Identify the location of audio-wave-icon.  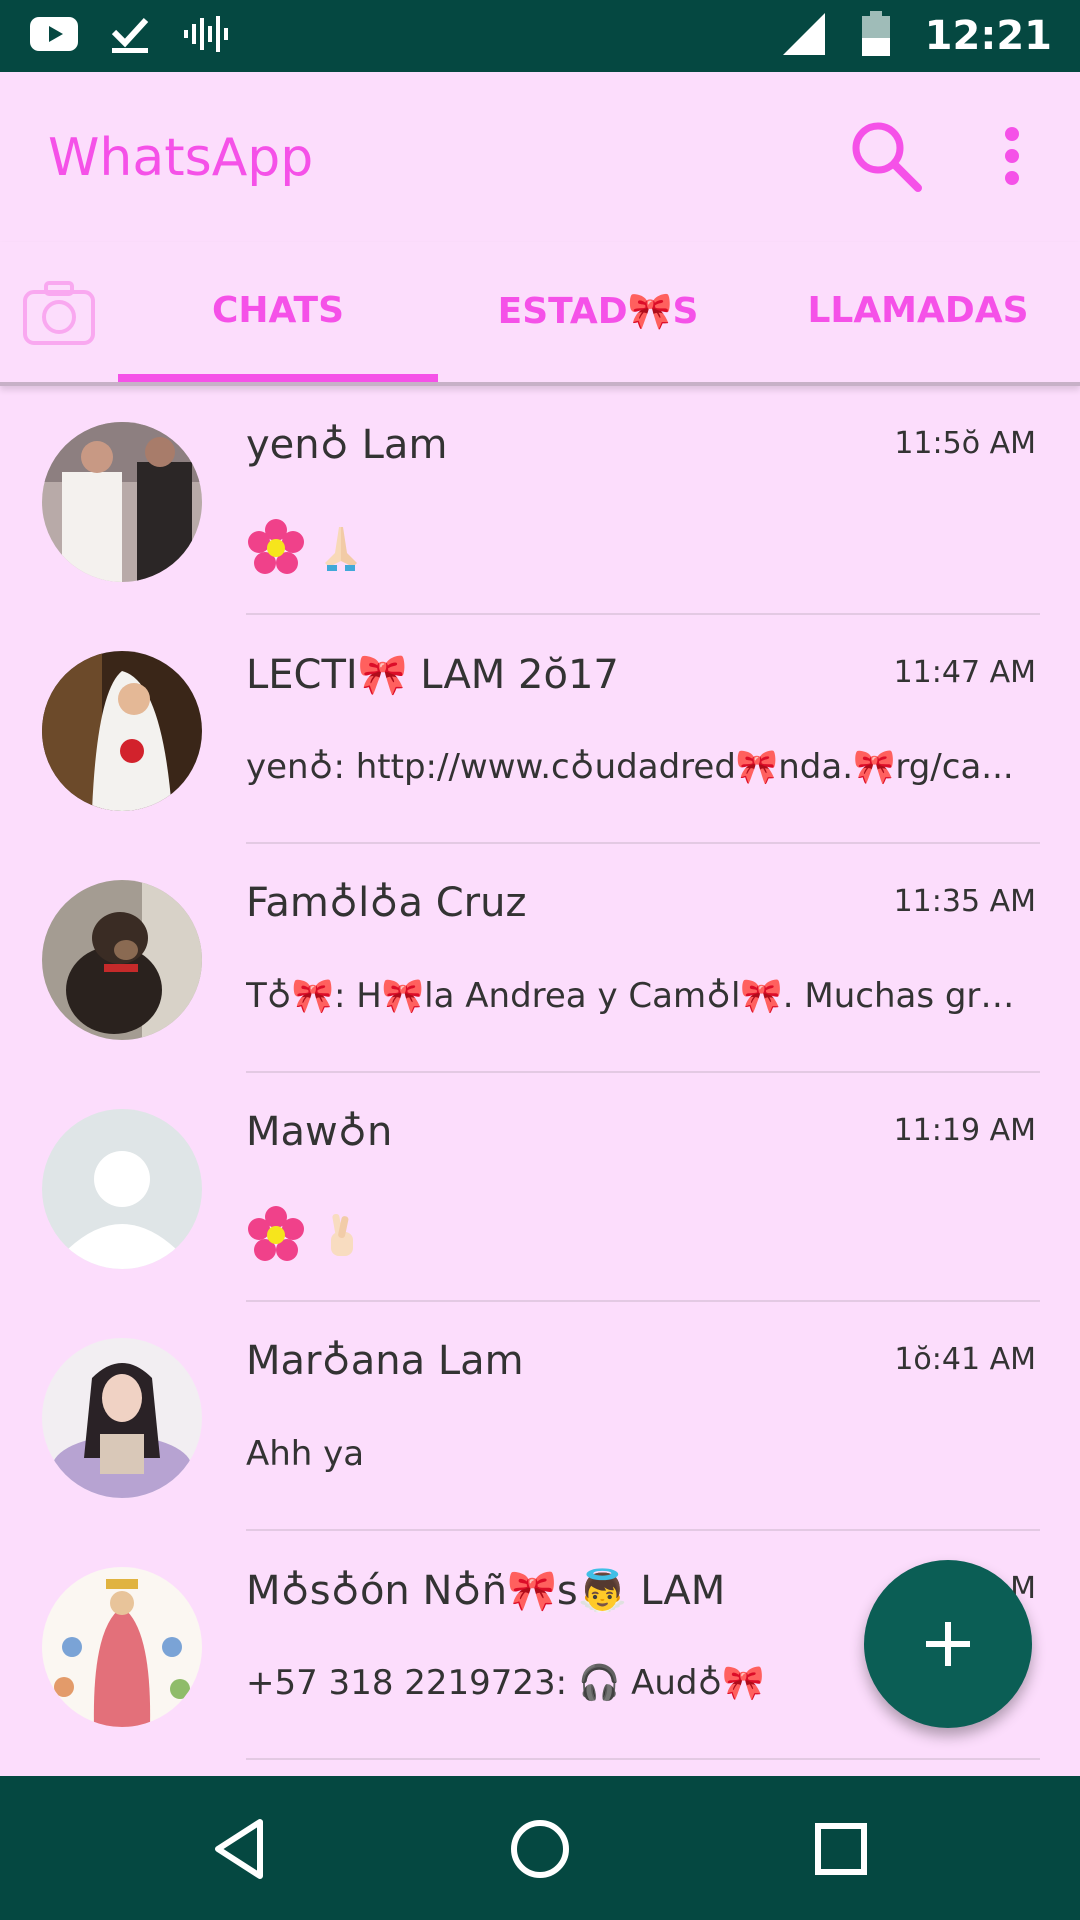
(206, 36).